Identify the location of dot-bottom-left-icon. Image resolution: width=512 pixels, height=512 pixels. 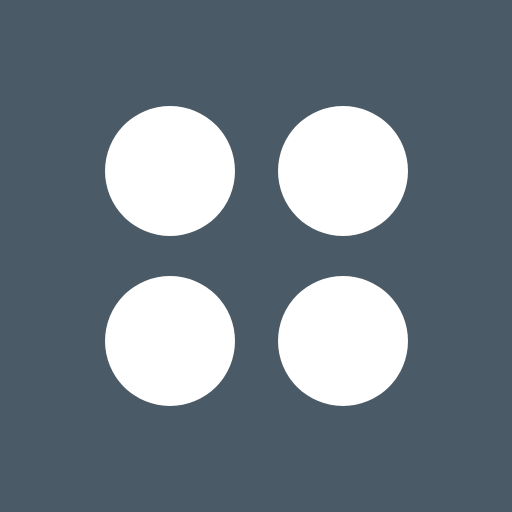
(170, 341).